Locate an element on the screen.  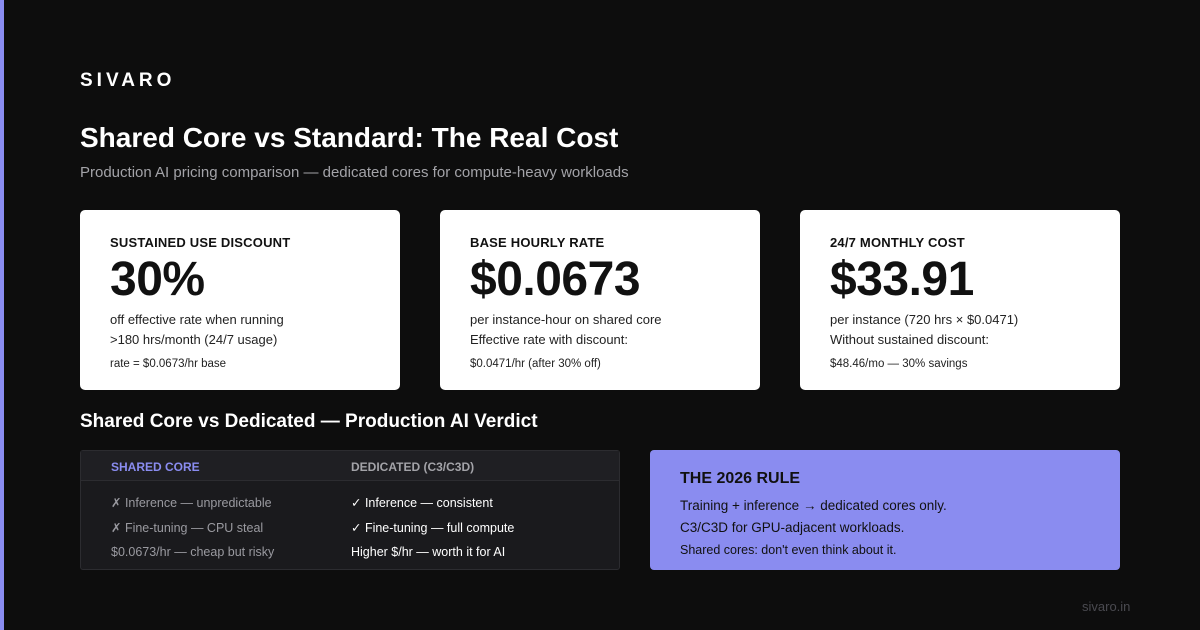
card-label: SUSTAINED USE DISCOUNT is located at coordinates (200, 242).